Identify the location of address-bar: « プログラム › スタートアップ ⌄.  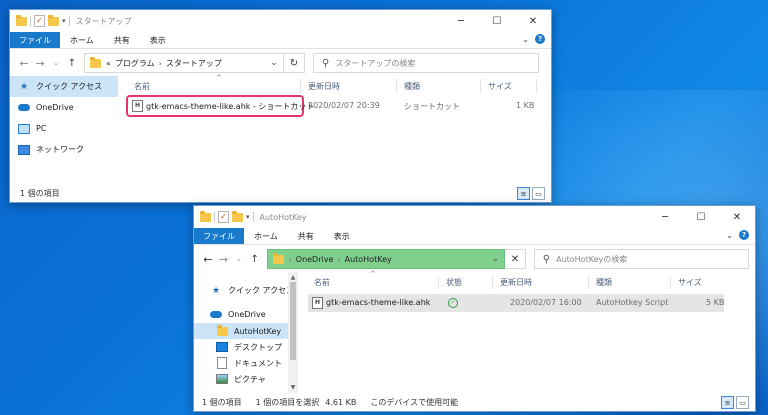
(184, 63).